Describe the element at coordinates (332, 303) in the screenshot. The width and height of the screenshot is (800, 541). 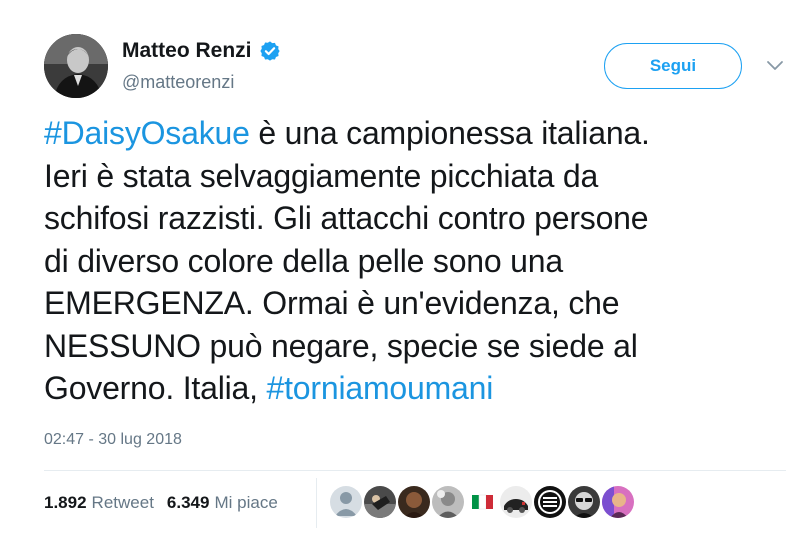
I see `tweet-text-segment: EMERGENZA. Ormai è un'evidenza, che` at that location.